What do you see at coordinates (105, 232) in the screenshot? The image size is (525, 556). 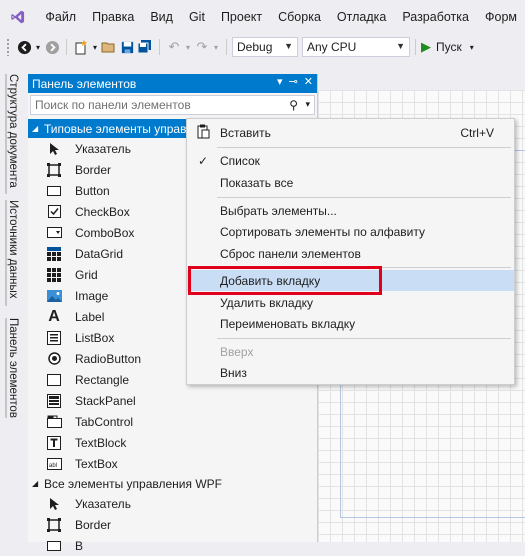 I see `tool-label: ComboBox` at bounding box center [105, 232].